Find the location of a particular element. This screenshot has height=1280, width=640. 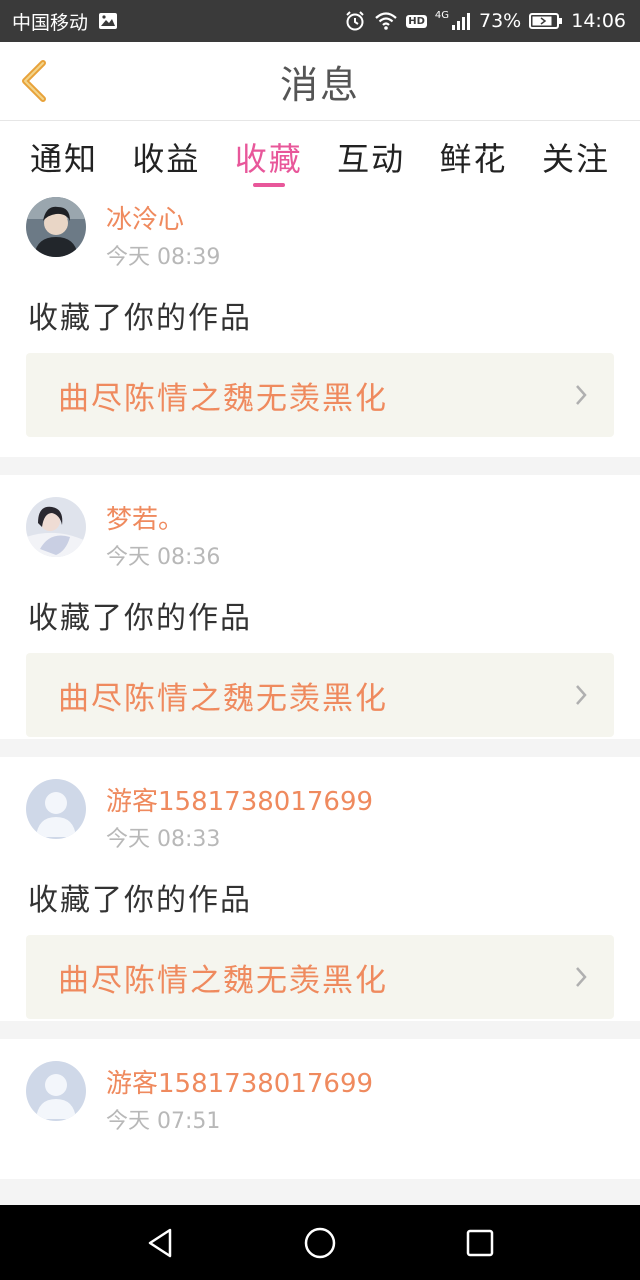

app-header: 消息 is located at coordinates (320, 81).